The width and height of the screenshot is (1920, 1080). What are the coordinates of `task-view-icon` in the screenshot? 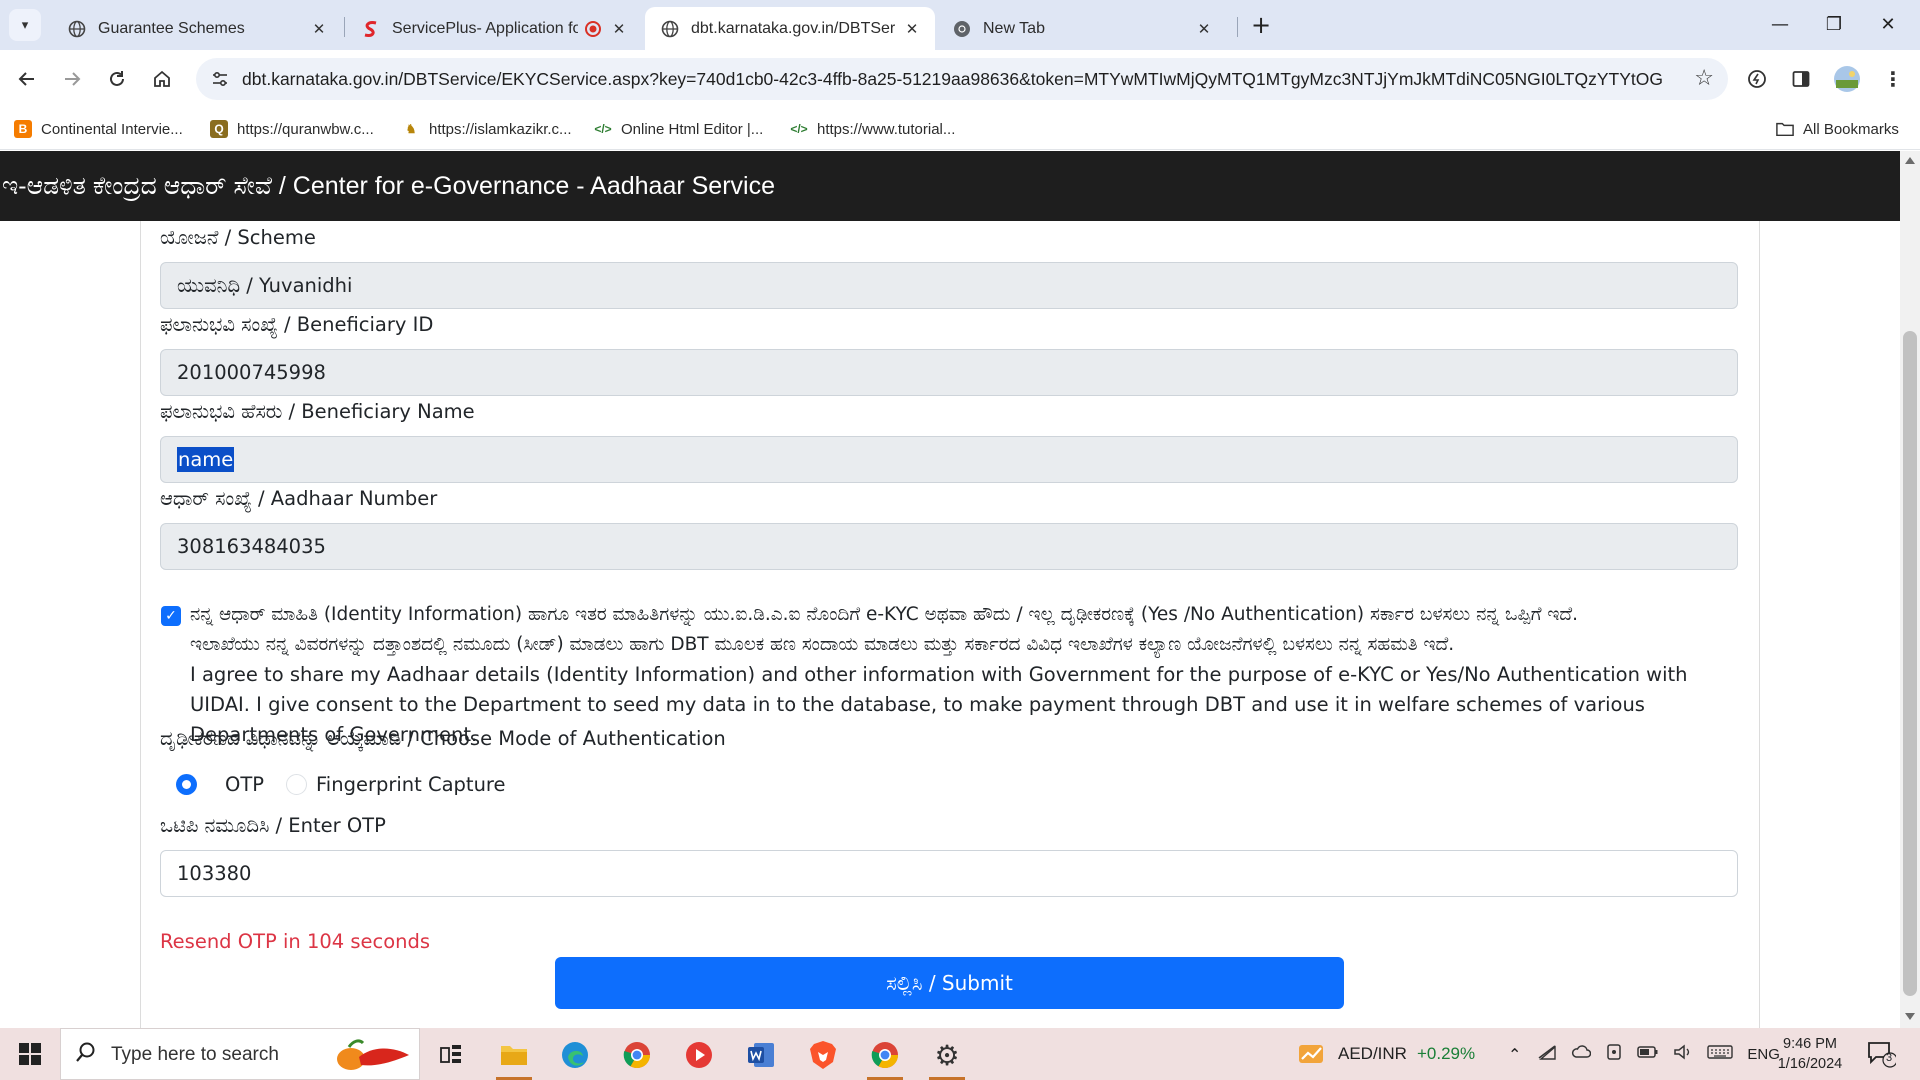 It's located at (450, 1054).